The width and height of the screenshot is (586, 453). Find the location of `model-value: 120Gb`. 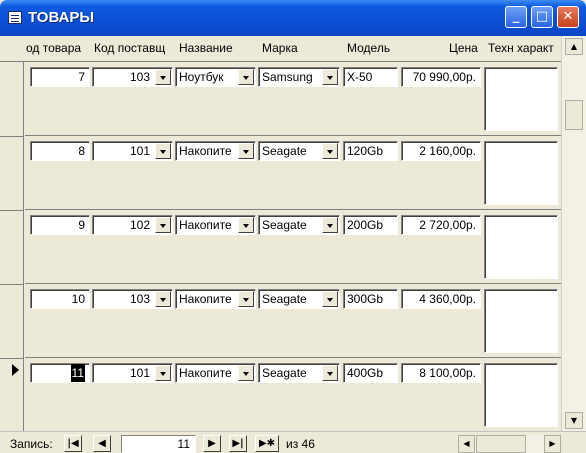

model-value: 120Gb is located at coordinates (365, 151).